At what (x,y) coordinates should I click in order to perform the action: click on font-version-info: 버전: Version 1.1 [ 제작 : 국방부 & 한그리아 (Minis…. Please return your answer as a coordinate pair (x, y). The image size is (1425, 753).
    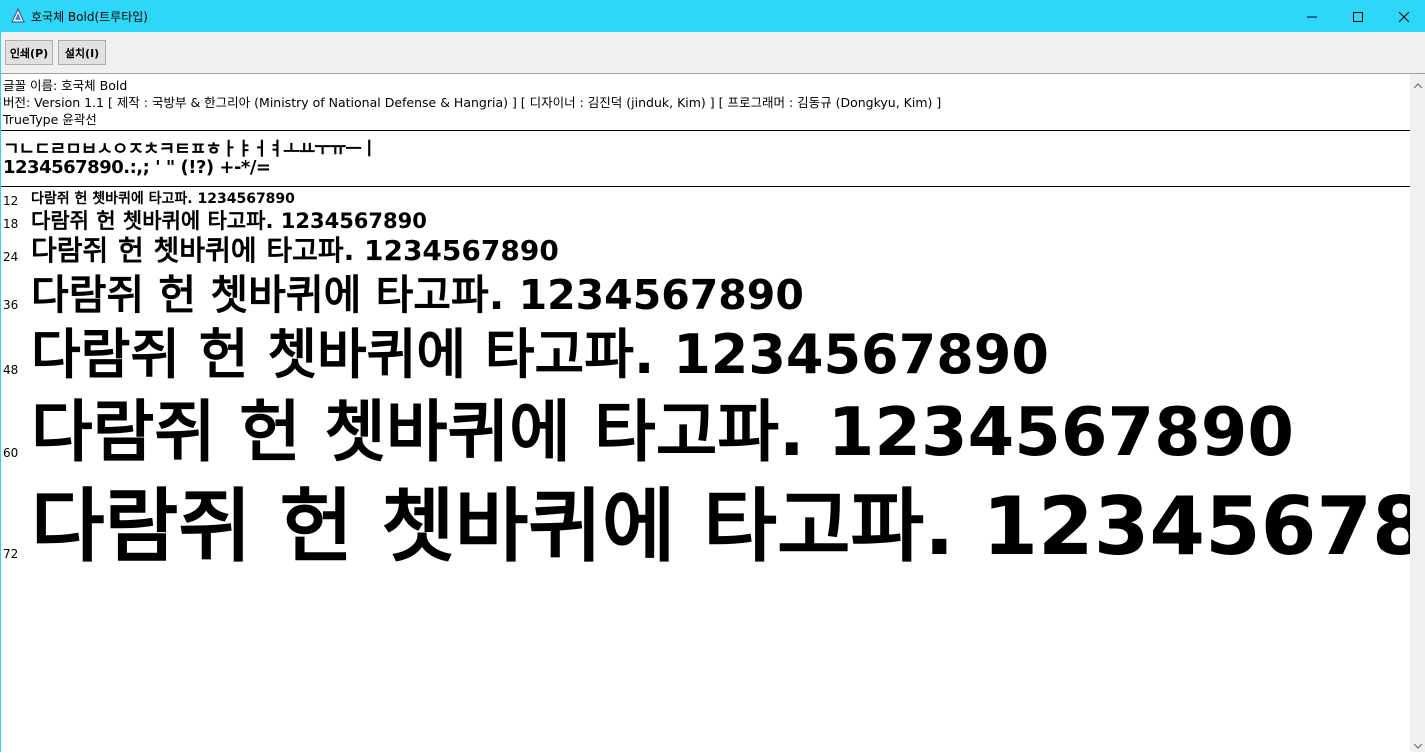
    Looking at the image, I should click on (472, 102).